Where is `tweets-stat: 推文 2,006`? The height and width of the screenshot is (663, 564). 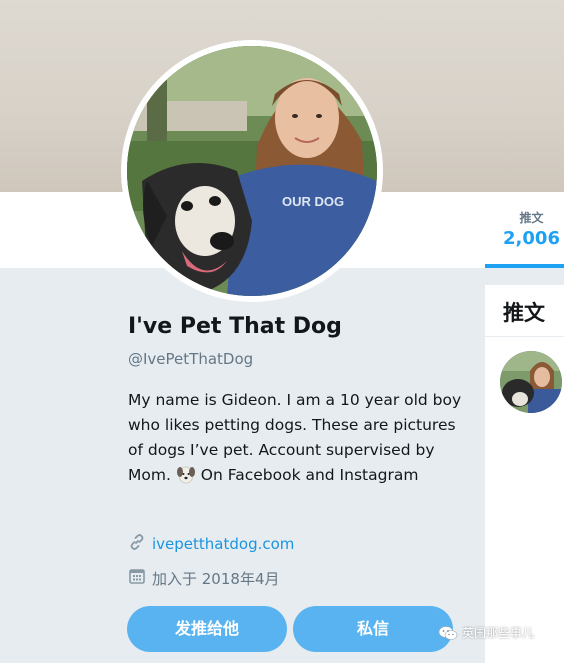
tweets-stat: 推文 2,006 is located at coordinates (524, 236).